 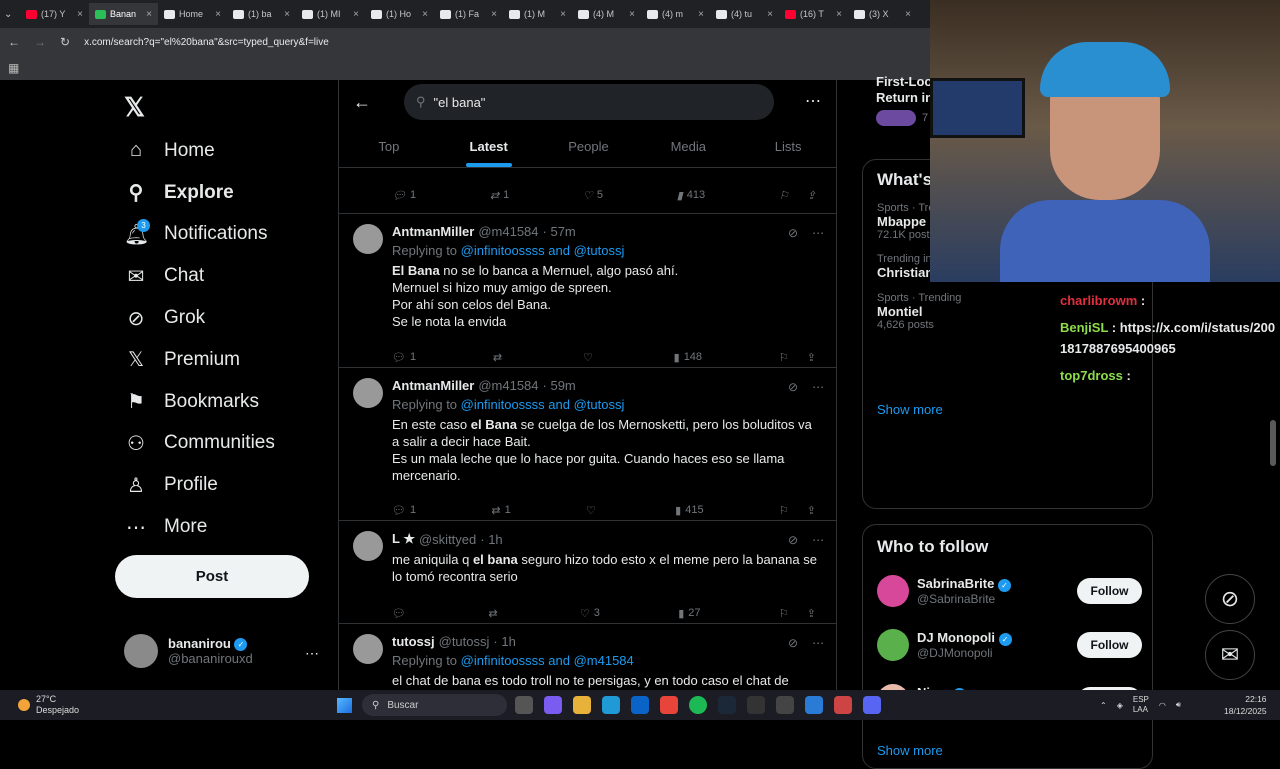 I want to click on sidebar-item-premium: 𝕏 Premium, so click(x=199, y=360).